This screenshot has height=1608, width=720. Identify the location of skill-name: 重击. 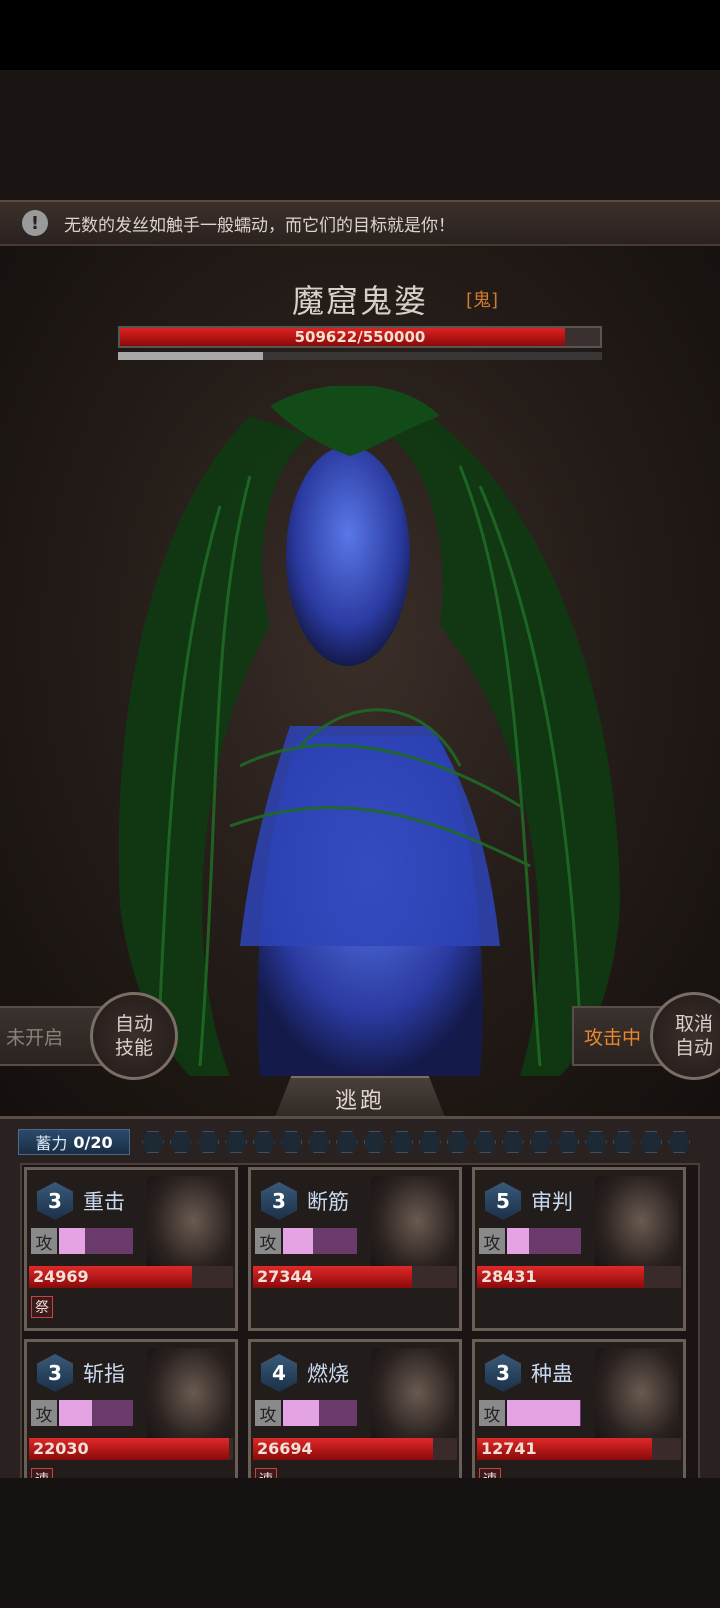
(104, 1202).